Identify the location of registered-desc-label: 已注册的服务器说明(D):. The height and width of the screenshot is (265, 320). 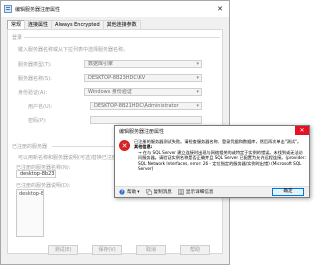
(43, 186).